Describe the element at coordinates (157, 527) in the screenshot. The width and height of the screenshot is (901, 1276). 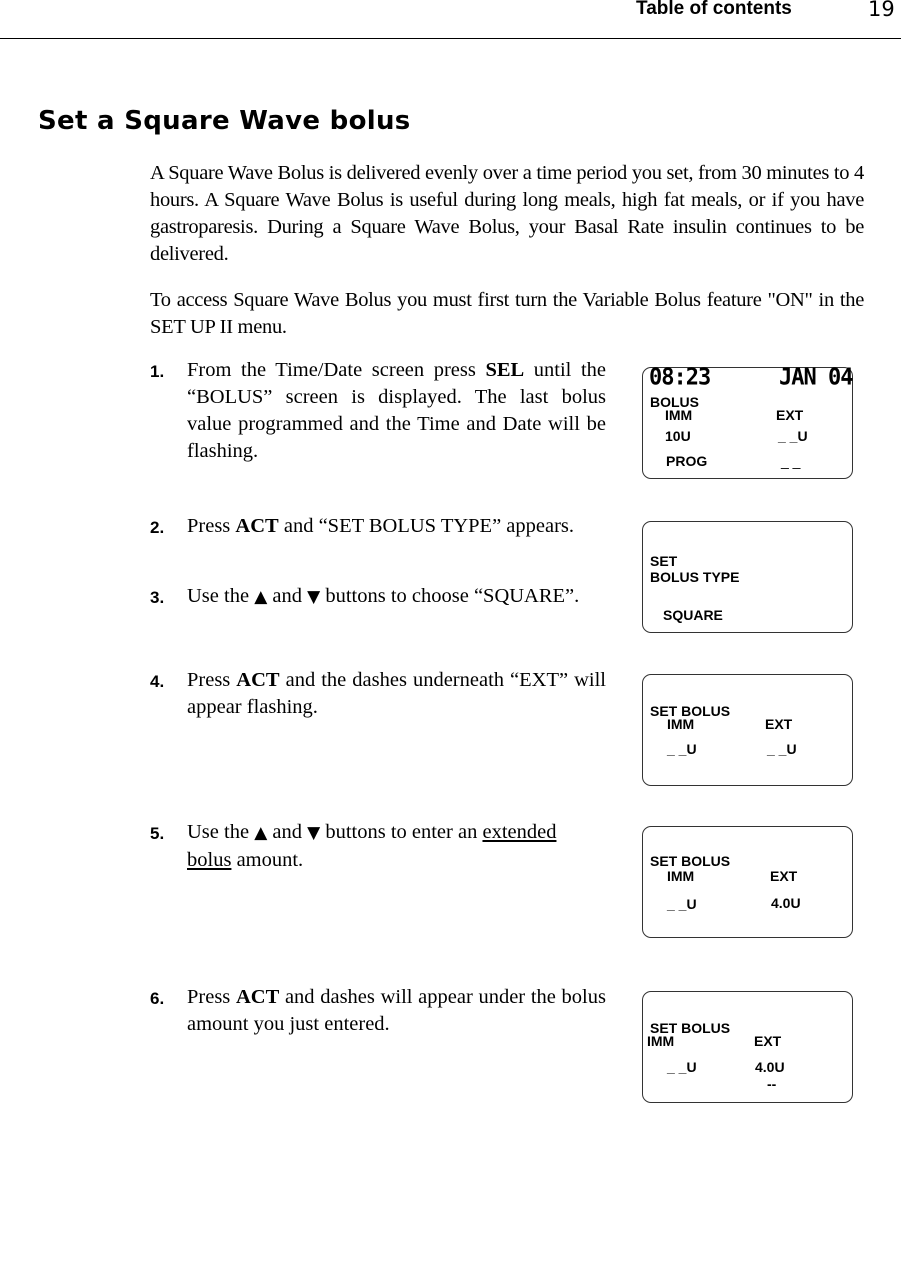
I see `step-number: 2.` at that location.